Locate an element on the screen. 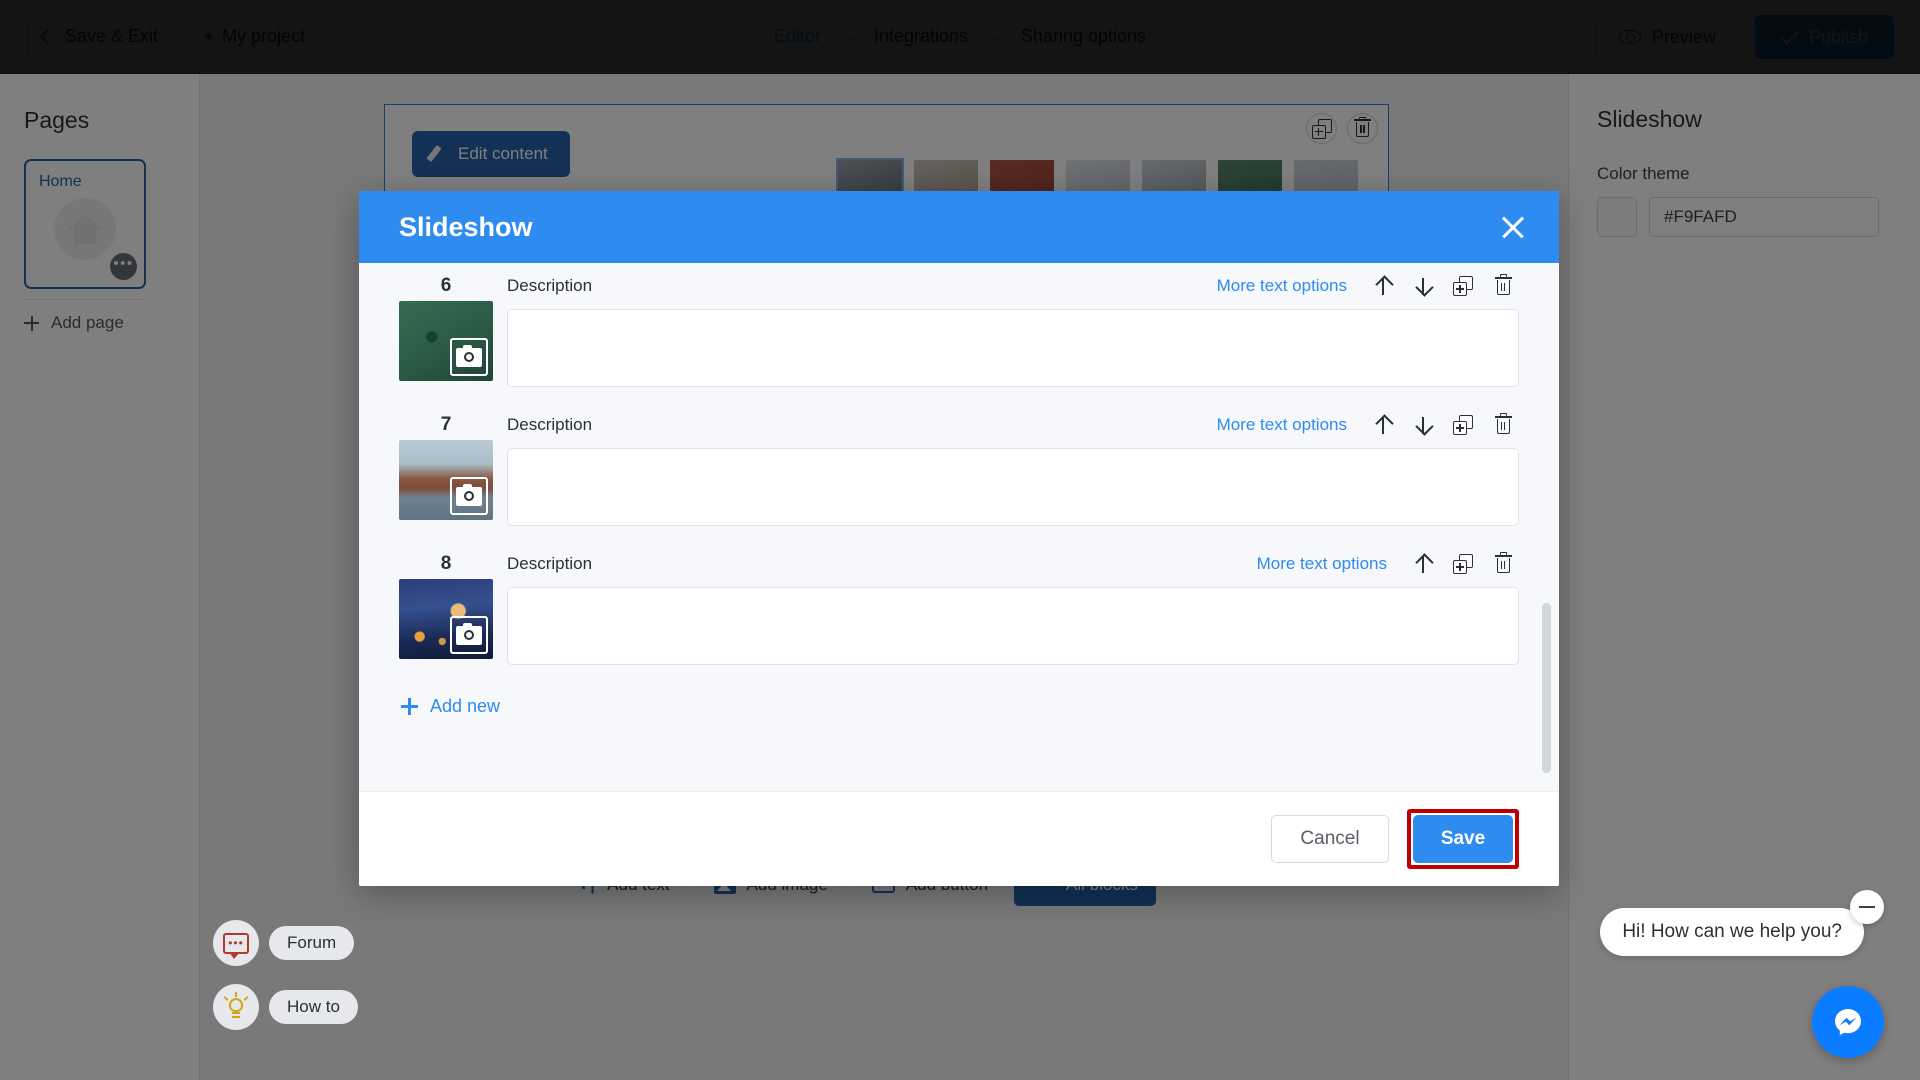  how-to-widget: How to is located at coordinates (285, 1007).